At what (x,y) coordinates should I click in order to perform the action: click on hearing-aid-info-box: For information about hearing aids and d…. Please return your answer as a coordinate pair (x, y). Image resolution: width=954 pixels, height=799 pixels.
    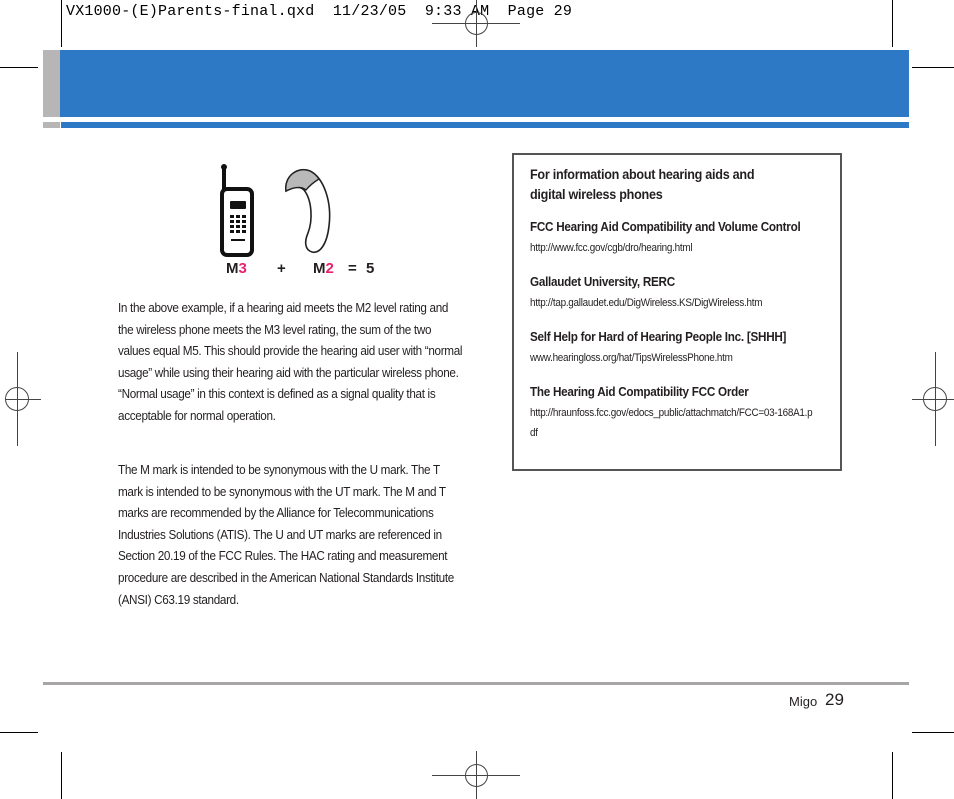
    Looking at the image, I should click on (677, 312).